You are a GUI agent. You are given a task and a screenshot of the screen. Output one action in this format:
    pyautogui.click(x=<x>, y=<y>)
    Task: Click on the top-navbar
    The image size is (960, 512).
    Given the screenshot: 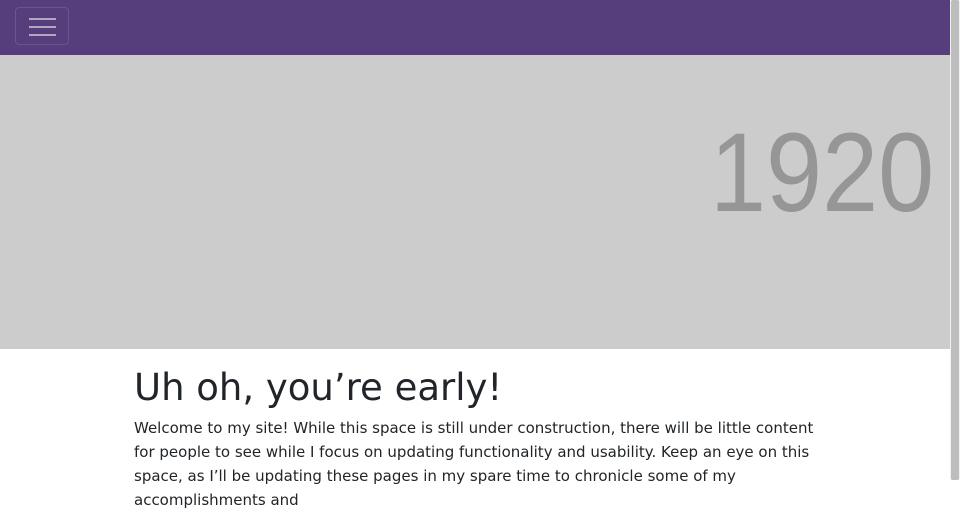 What is the action you would take?
    pyautogui.click(x=480, y=27)
    